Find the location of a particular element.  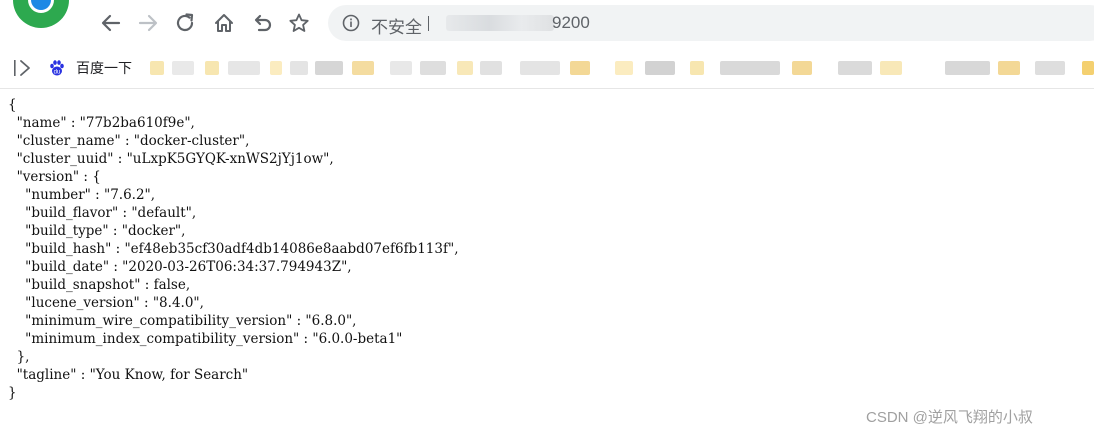

forward-arrow-icon is located at coordinates (148, 23).